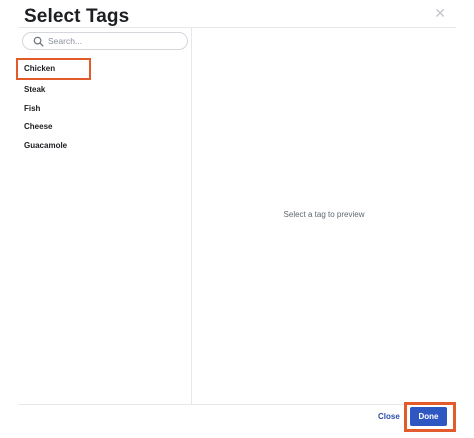  Describe the element at coordinates (53, 69) in the screenshot. I see `tag-item-chicken: Chicken` at that location.